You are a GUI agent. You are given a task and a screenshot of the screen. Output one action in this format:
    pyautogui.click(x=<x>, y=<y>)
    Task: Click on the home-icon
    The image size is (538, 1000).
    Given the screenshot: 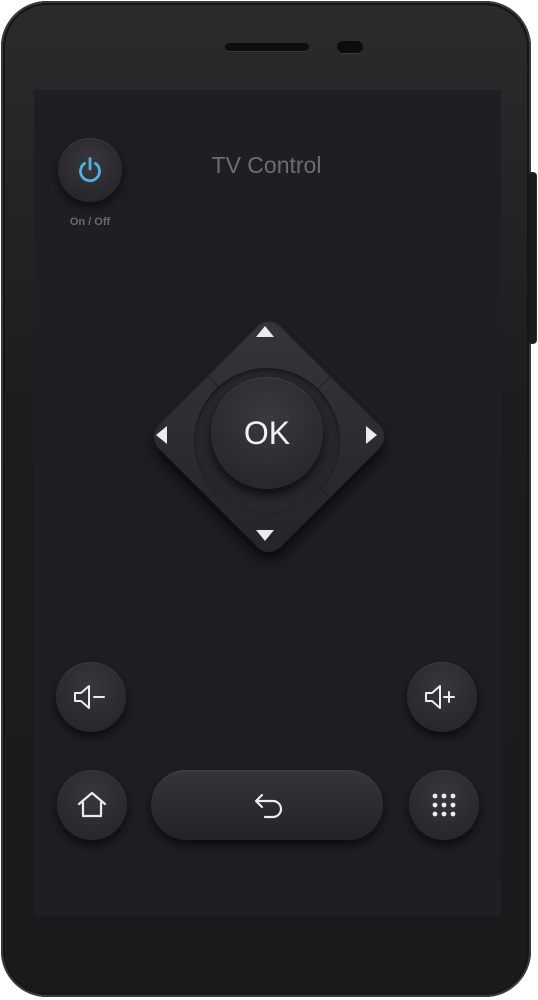 What is the action you would take?
    pyautogui.click(x=92, y=804)
    